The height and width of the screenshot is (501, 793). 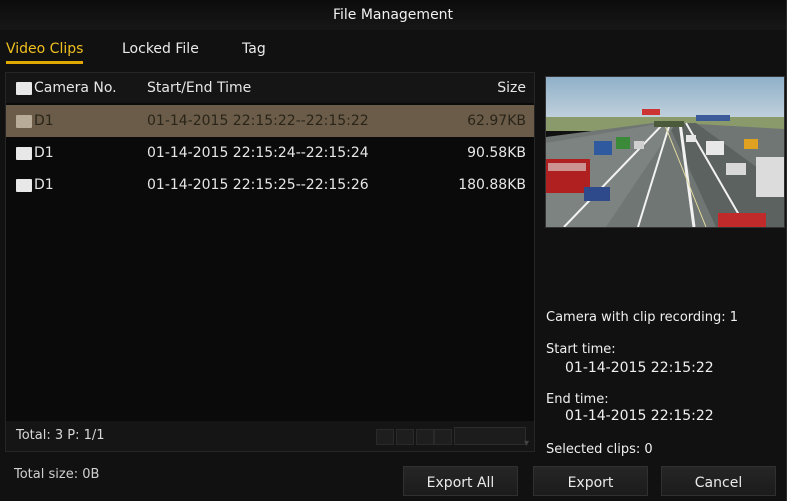 I want to click on export-all-button: Export All, so click(x=460, y=481).